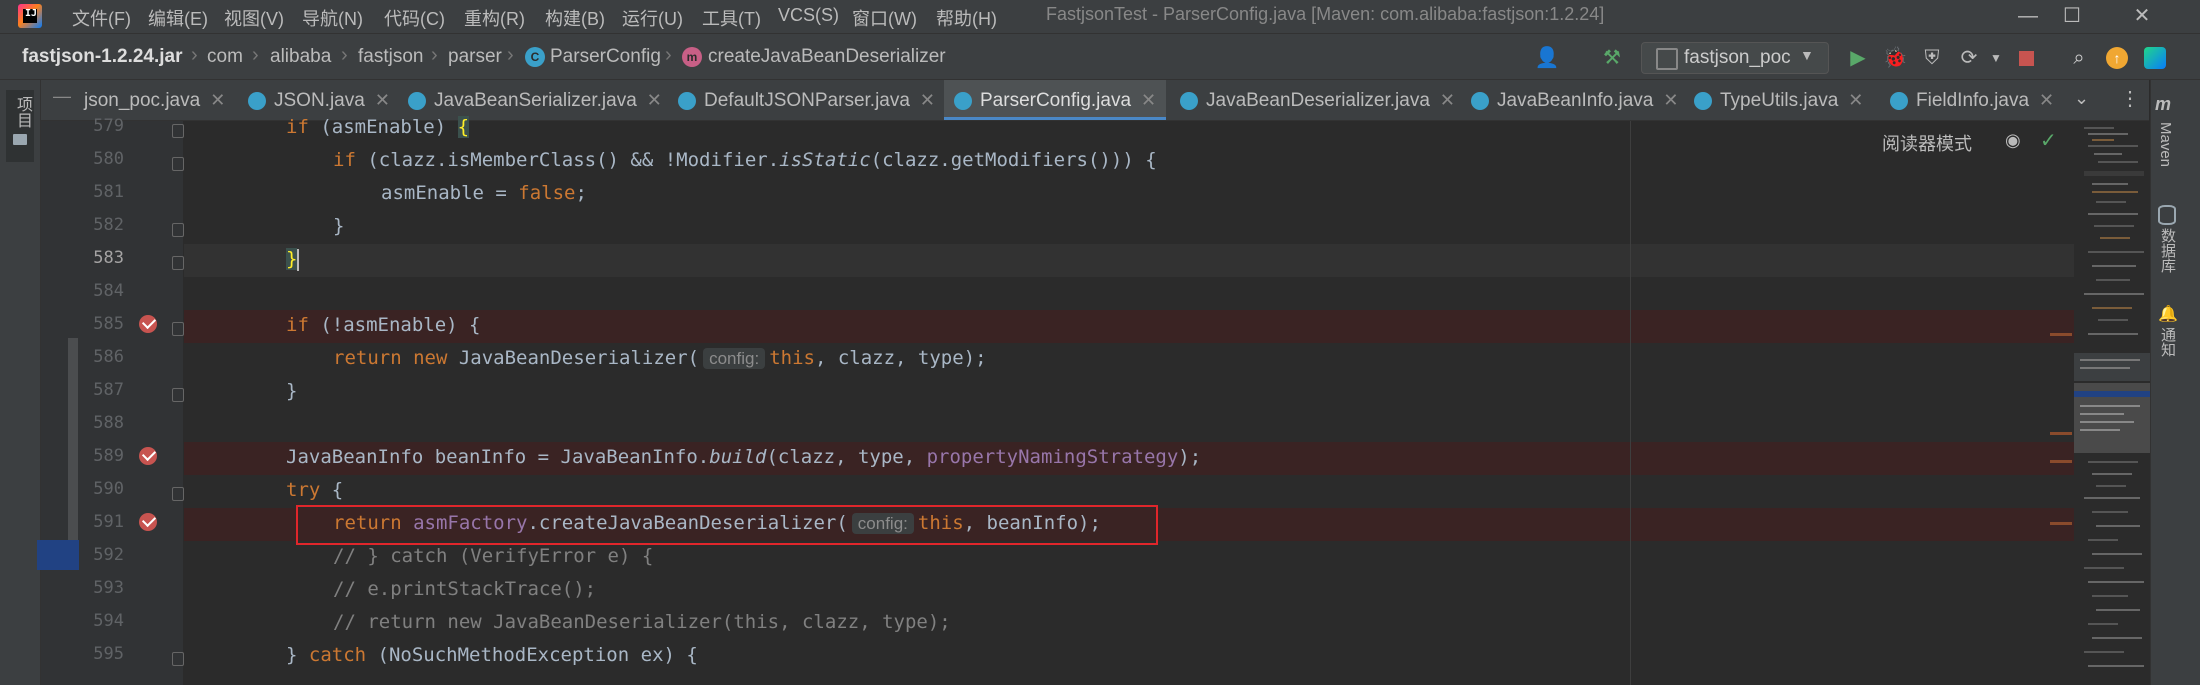 This screenshot has height=685, width=2200. What do you see at coordinates (2048, 140) in the screenshot?
I see `inspection-ok-icon: ✓` at bounding box center [2048, 140].